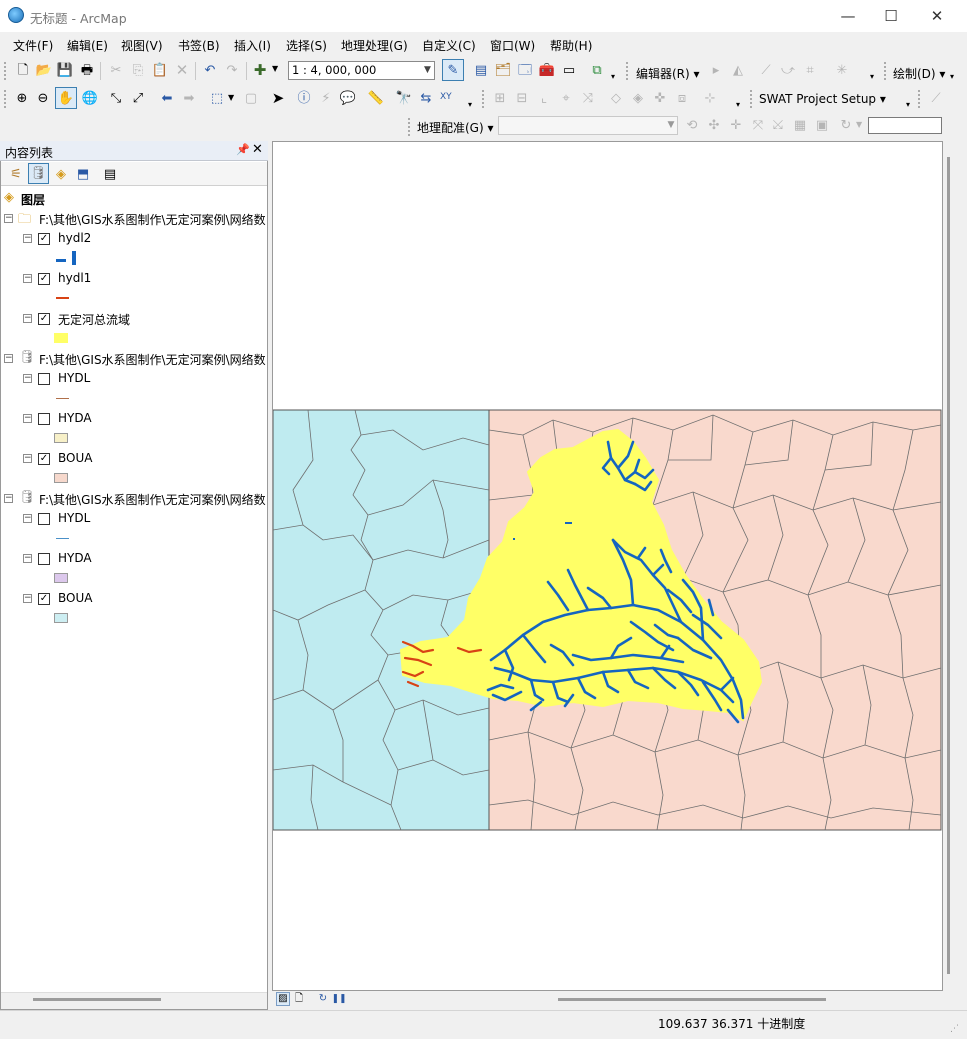 The image size is (967, 1039). What do you see at coordinates (778, 125) in the screenshot?
I see `link-auto-icon: ⤩` at bounding box center [778, 125].